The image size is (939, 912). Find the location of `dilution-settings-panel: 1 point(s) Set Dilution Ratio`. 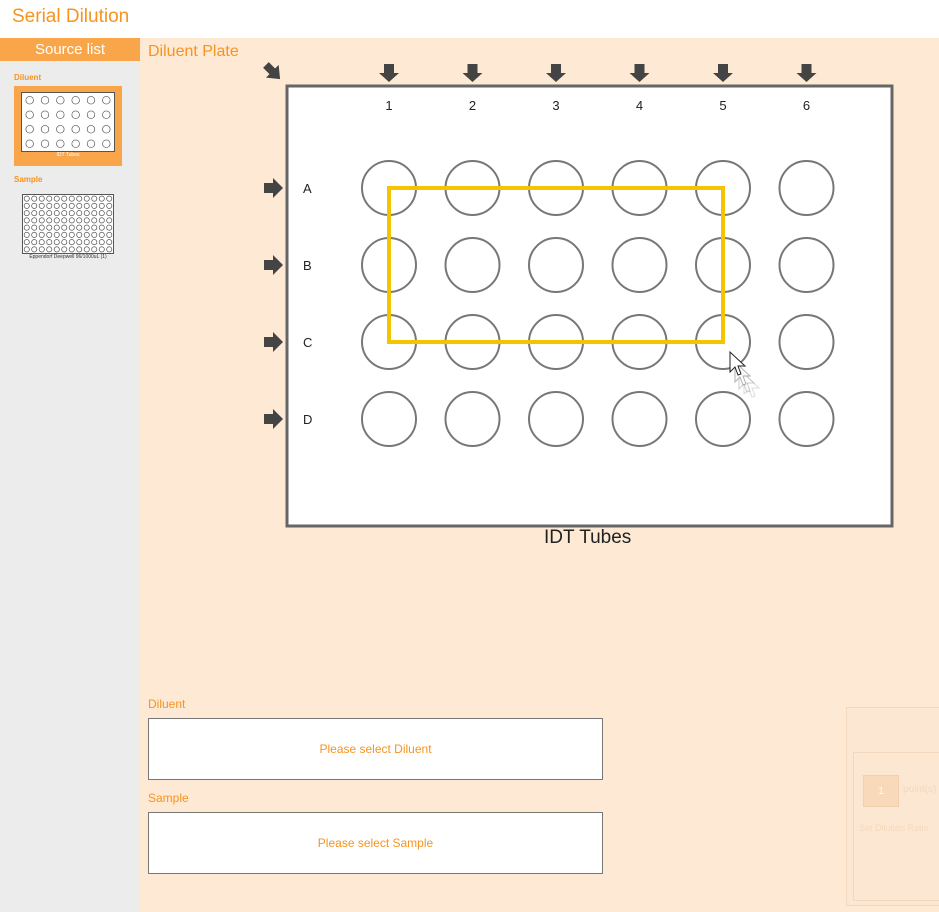

dilution-settings-panel: 1 point(s) Set Dilution Ratio is located at coordinates (892, 806).